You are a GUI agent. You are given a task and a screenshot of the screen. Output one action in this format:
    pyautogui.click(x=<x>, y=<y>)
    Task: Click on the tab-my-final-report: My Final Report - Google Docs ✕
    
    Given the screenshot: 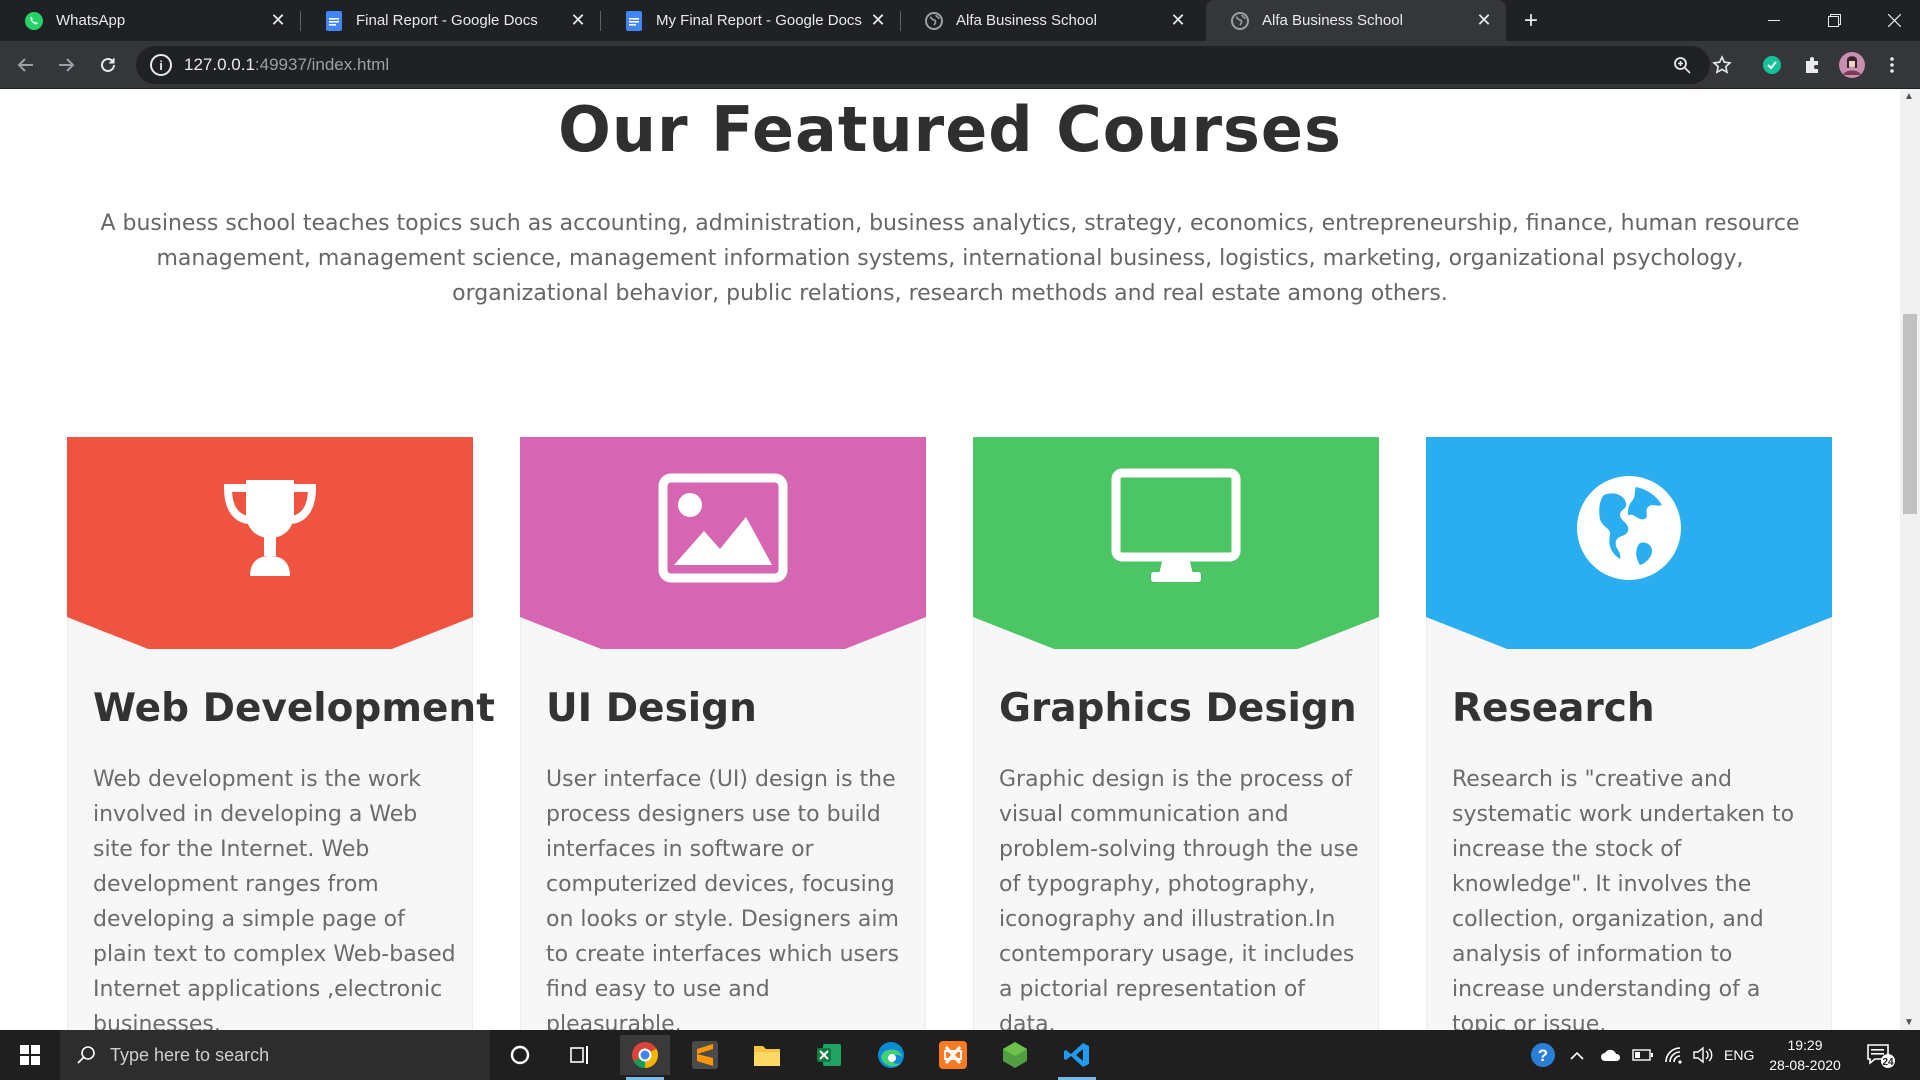 What is the action you would take?
    pyautogui.click(x=750, y=20)
    